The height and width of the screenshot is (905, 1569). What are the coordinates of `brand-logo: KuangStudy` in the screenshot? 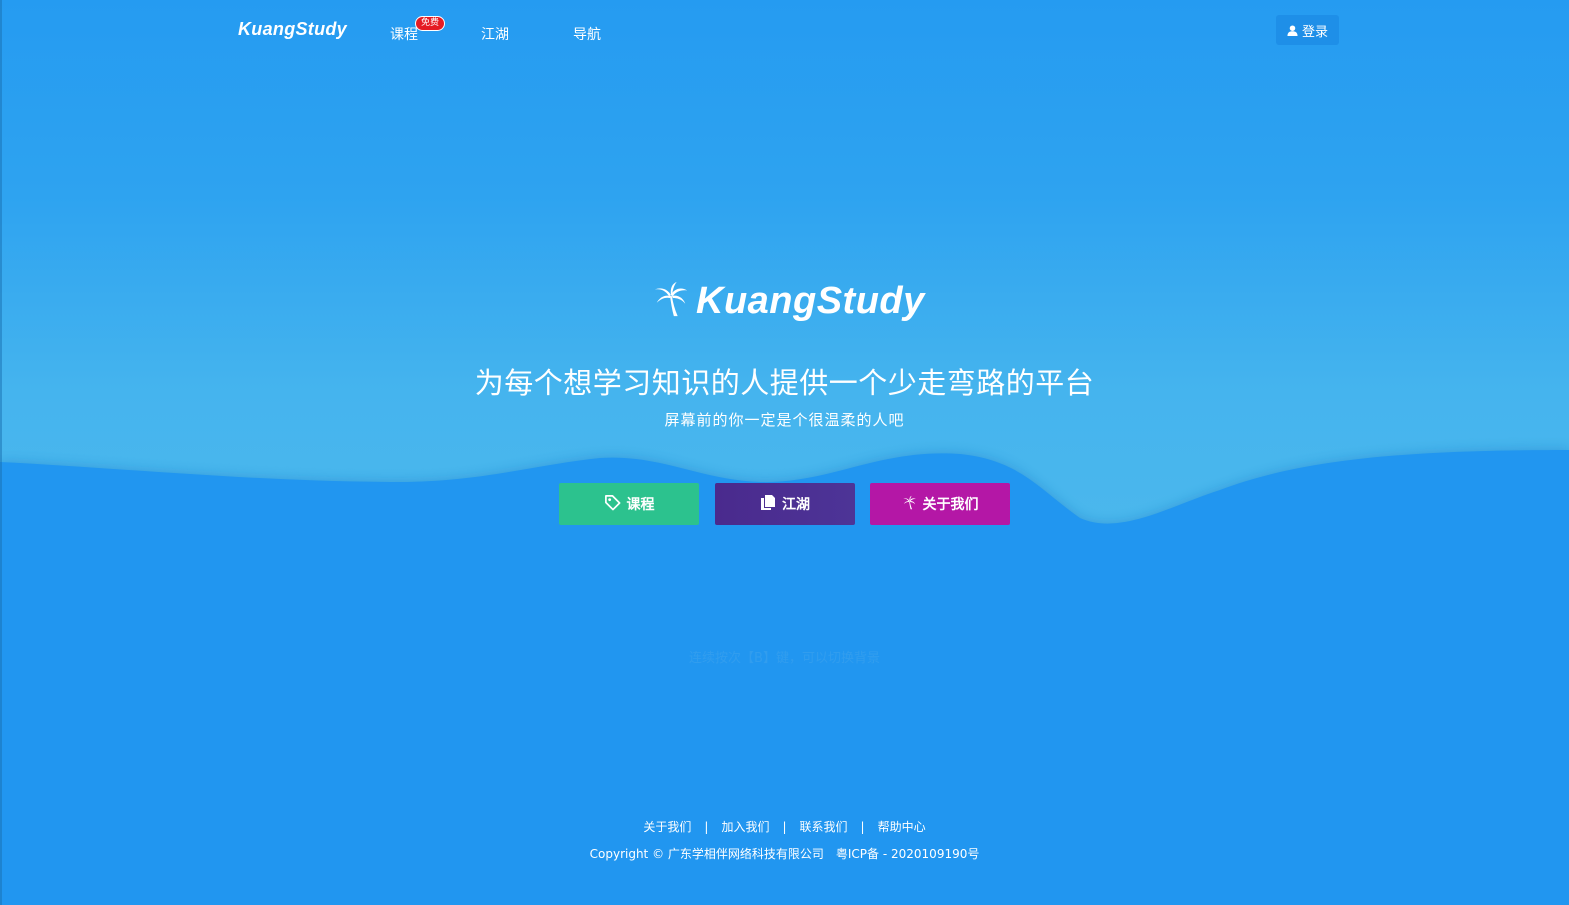 It's located at (292, 29).